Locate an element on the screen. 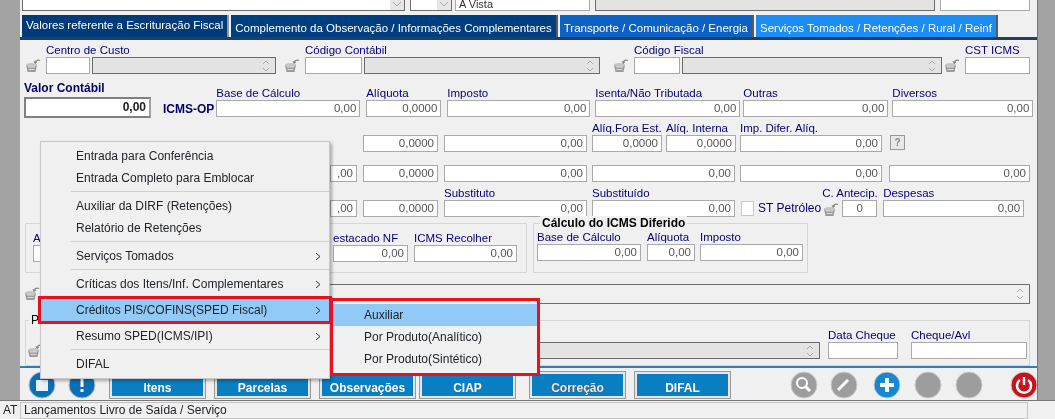  field-label: Imp. Difer. Alíq. is located at coordinates (779, 128).